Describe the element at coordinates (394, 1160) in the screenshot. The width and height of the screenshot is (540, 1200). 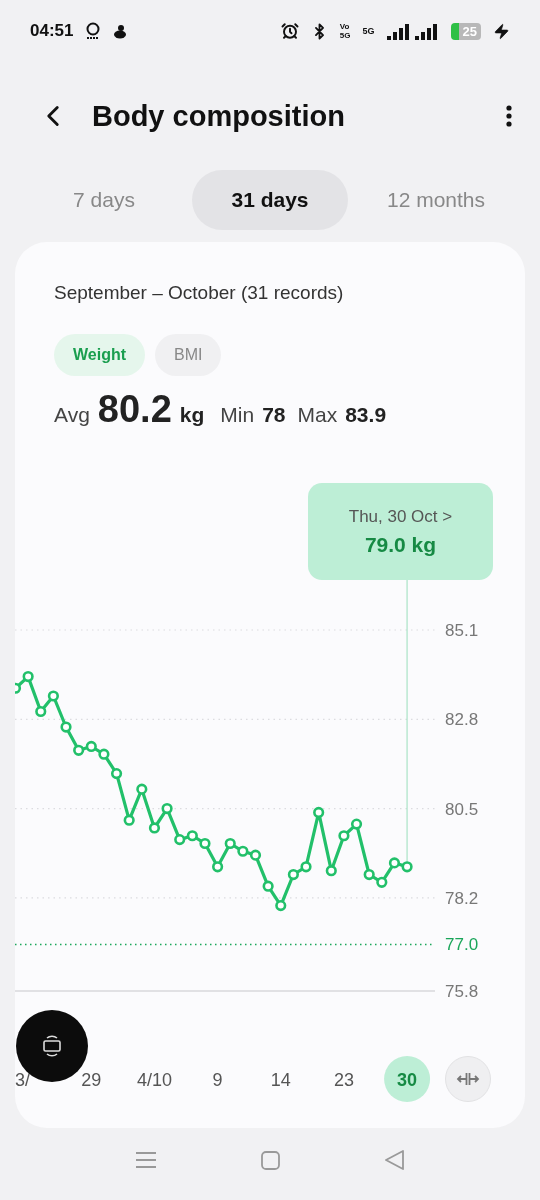
I see `back-icon` at that location.